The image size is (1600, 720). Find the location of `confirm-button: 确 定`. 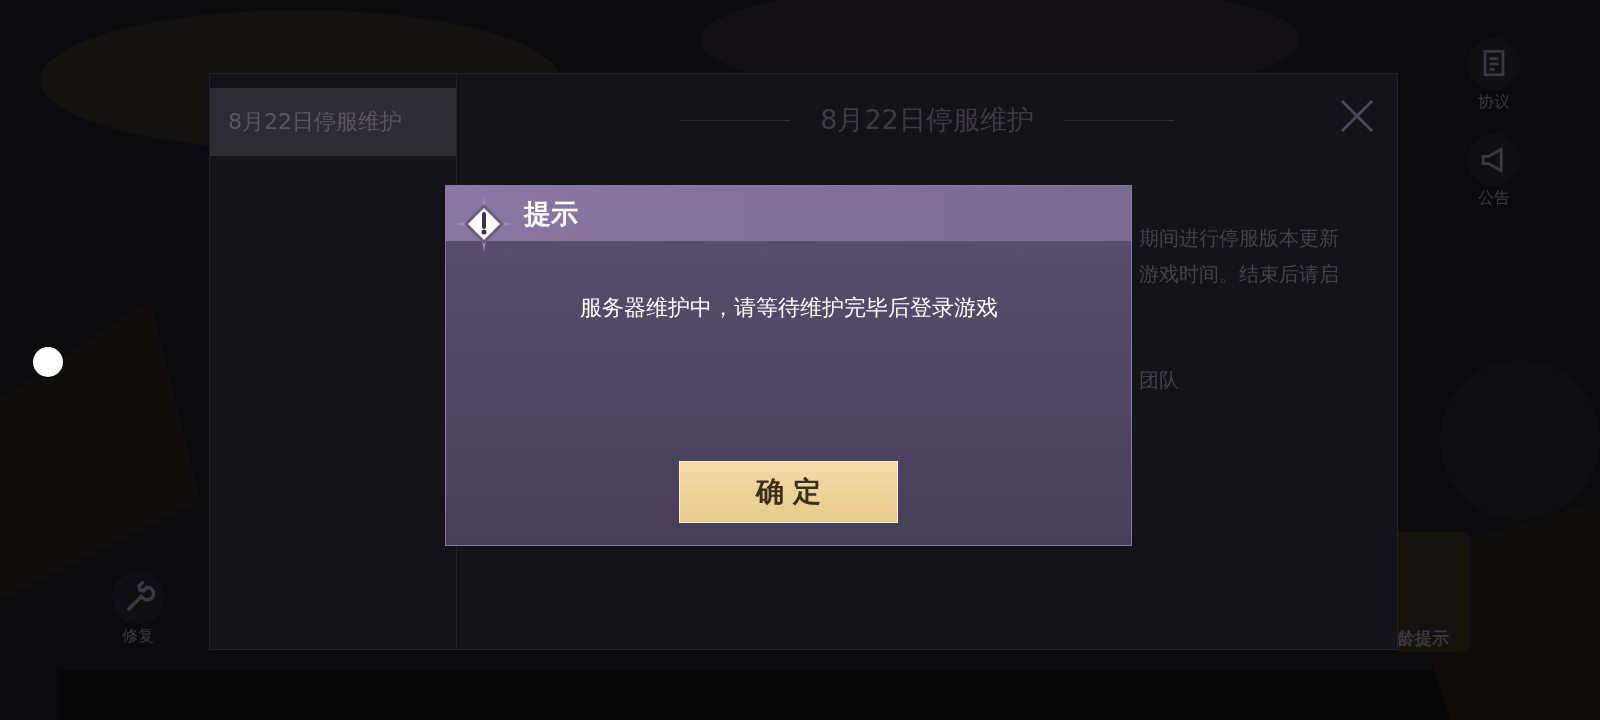

confirm-button: 确 定 is located at coordinates (788, 492).